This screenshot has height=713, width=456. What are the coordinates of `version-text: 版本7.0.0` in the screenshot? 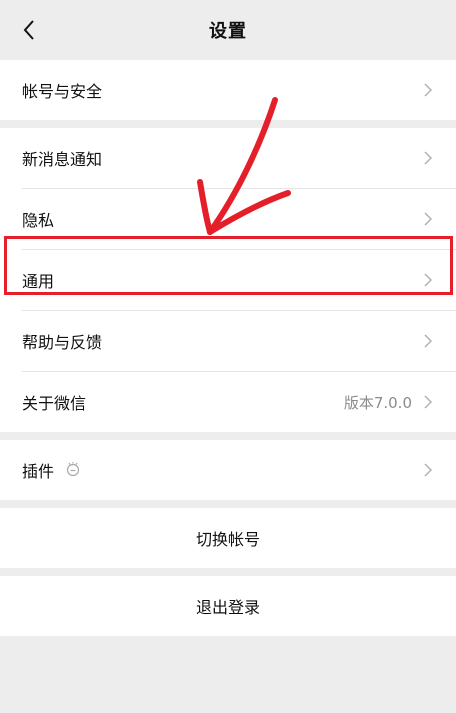 It's located at (377, 402).